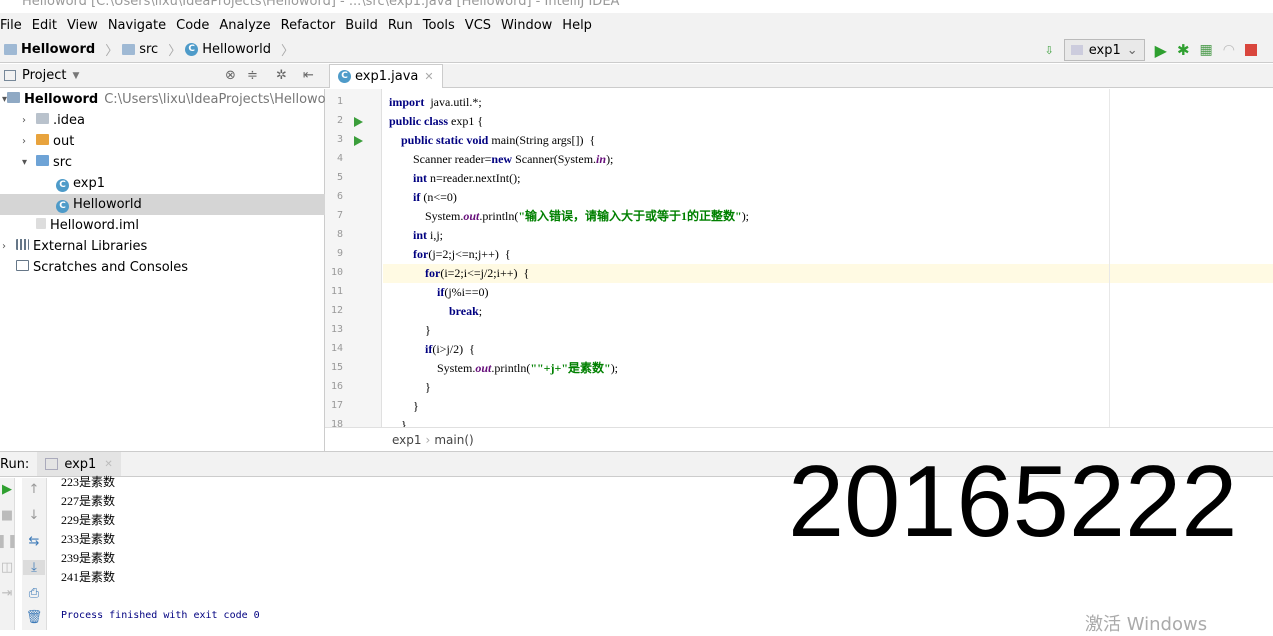 This screenshot has width=1273, height=636. Describe the element at coordinates (570, 368) in the screenshot. I see `code-token: ""+j+"是素数"` at that location.